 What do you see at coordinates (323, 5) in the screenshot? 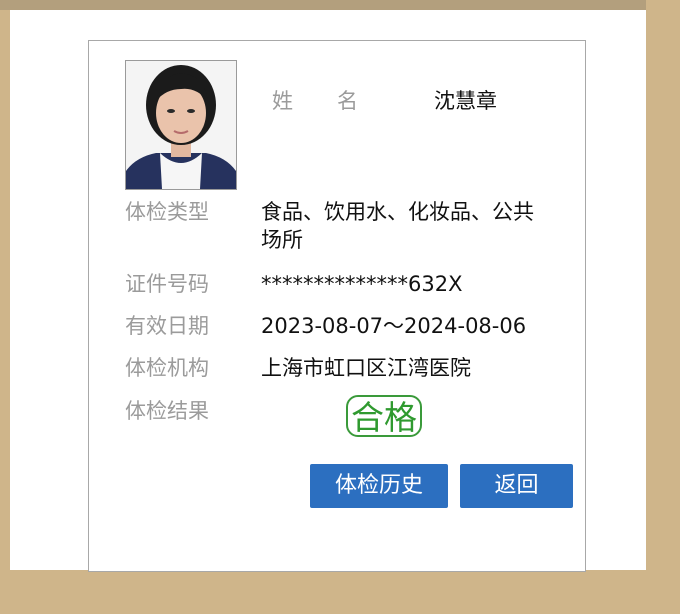
I see `top-border-strip` at bounding box center [323, 5].